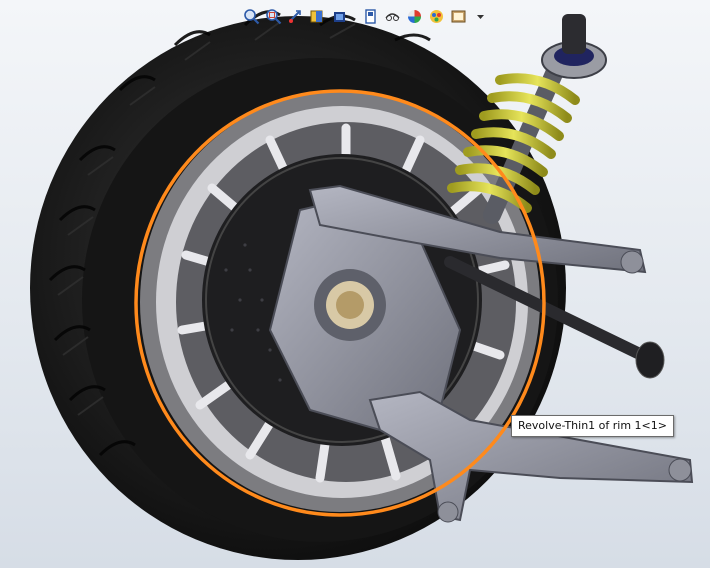 This screenshot has width=710, height=568. I want to click on zoom-to-area-icon, so click(273, 16).